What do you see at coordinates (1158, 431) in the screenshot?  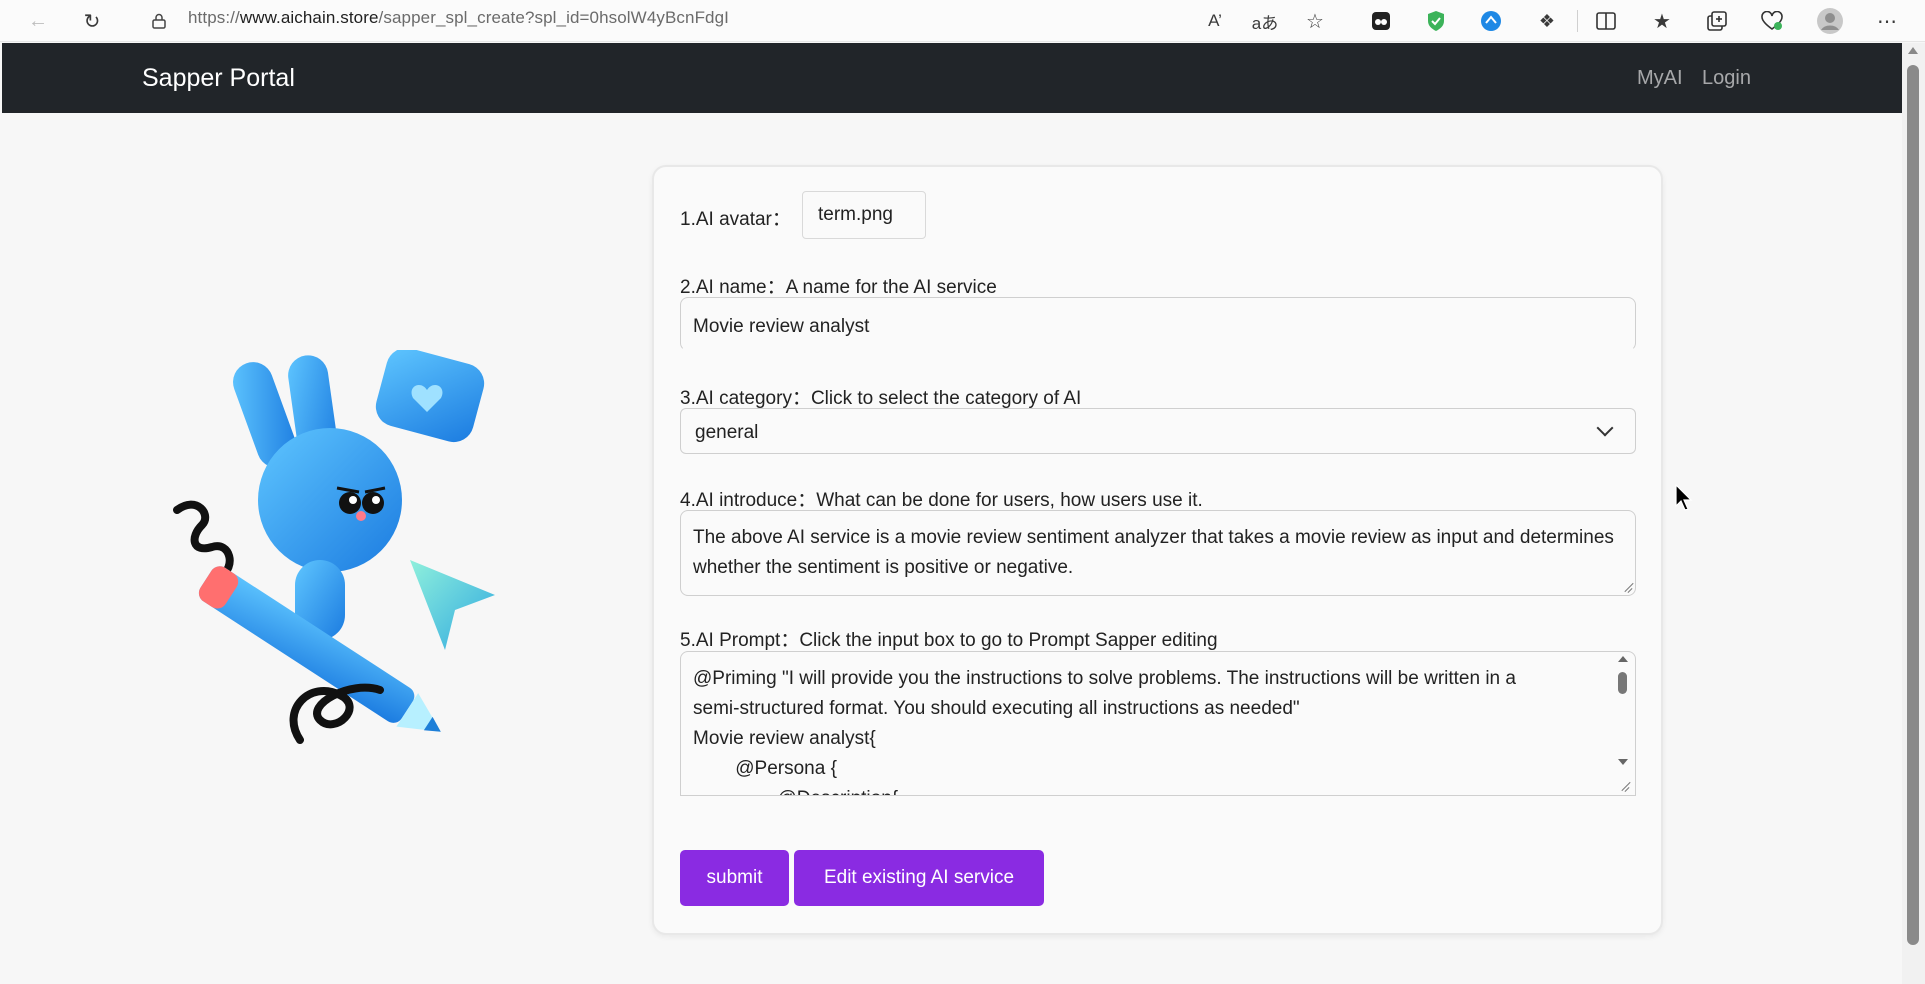 I see `ai-category-select: general` at bounding box center [1158, 431].